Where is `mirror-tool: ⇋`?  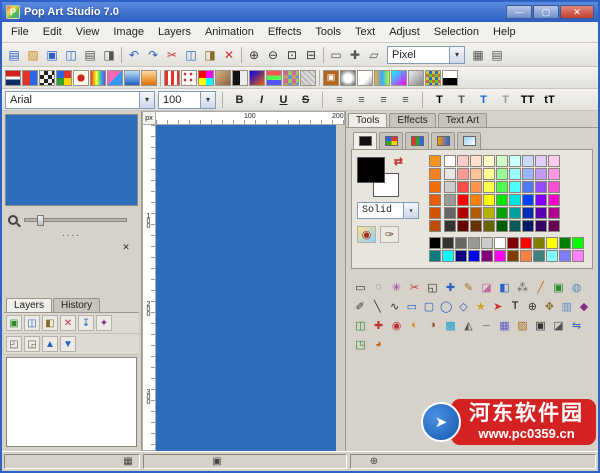 mirror-tool: ⇋ is located at coordinates (576, 325).